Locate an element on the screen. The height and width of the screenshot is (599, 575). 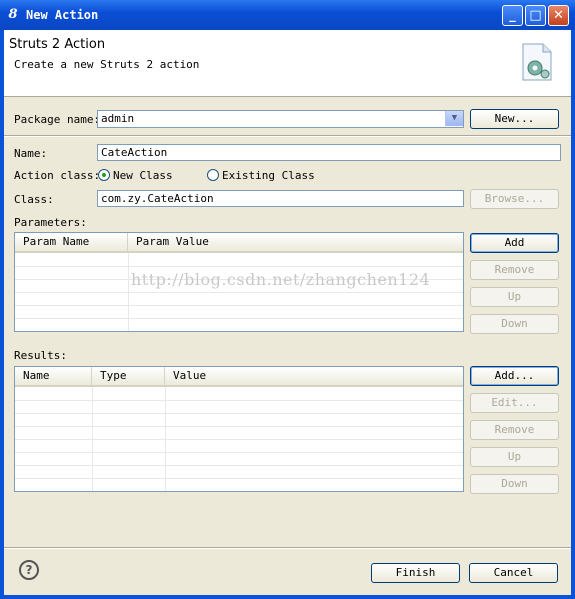
existing-class-label: Existing Class is located at coordinates (268, 175).